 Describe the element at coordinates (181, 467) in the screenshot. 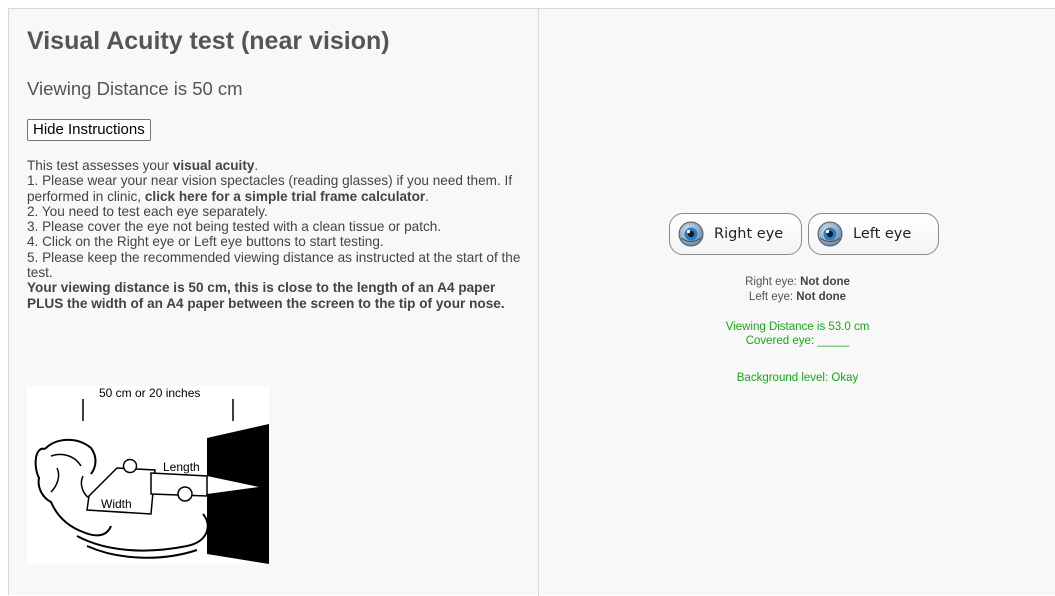

I see `length-label: Length` at that location.